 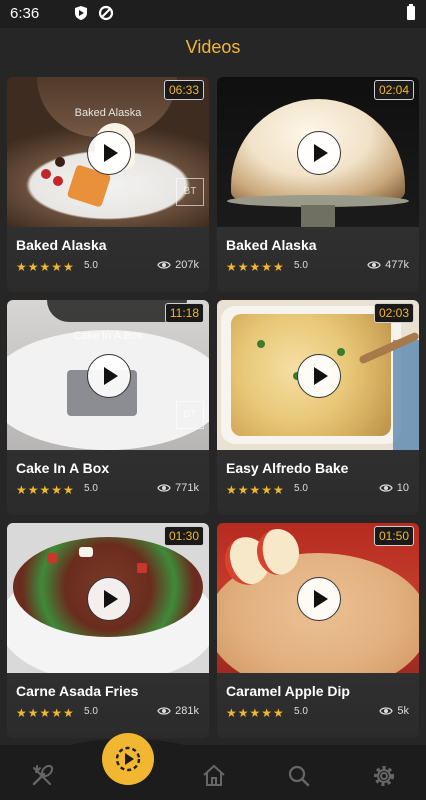 I want to click on view-count-value: 477k, so click(x=397, y=265).